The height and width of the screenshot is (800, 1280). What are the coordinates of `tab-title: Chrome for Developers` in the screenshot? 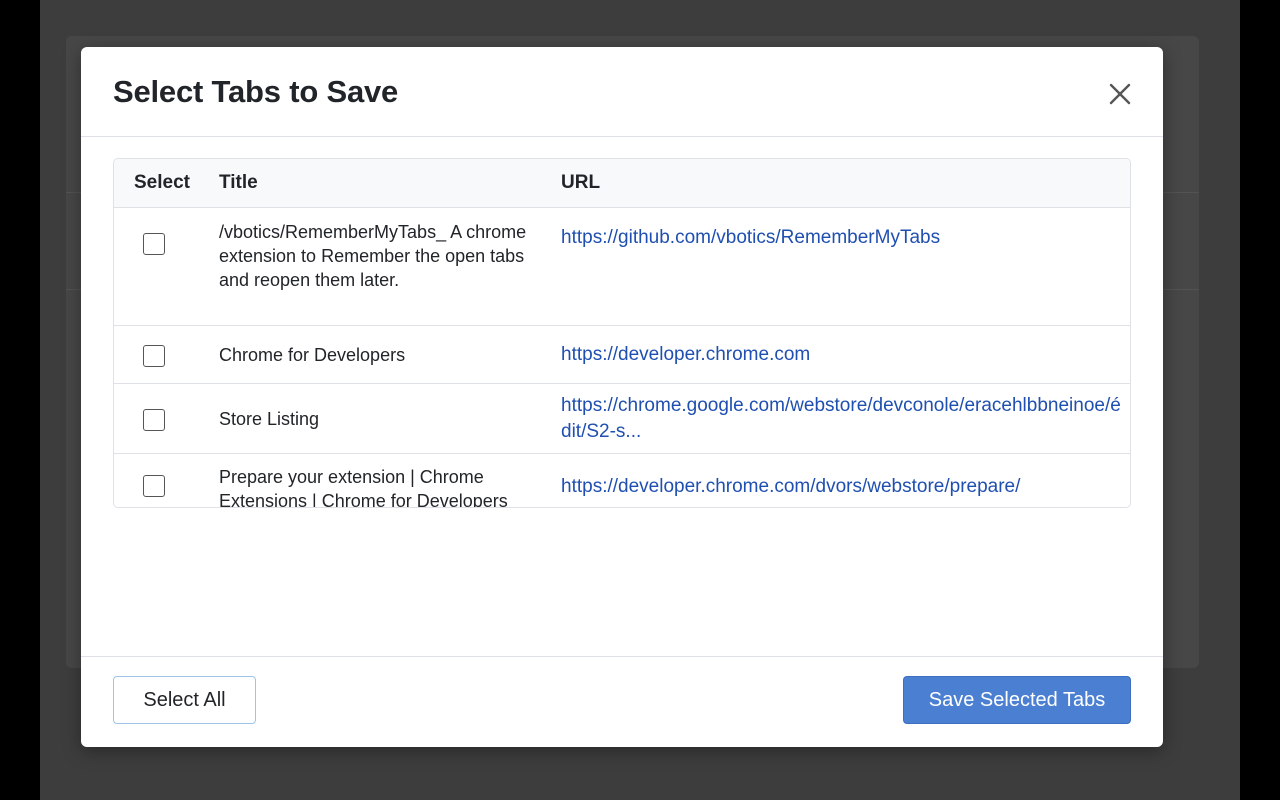 It's located at (387, 354).